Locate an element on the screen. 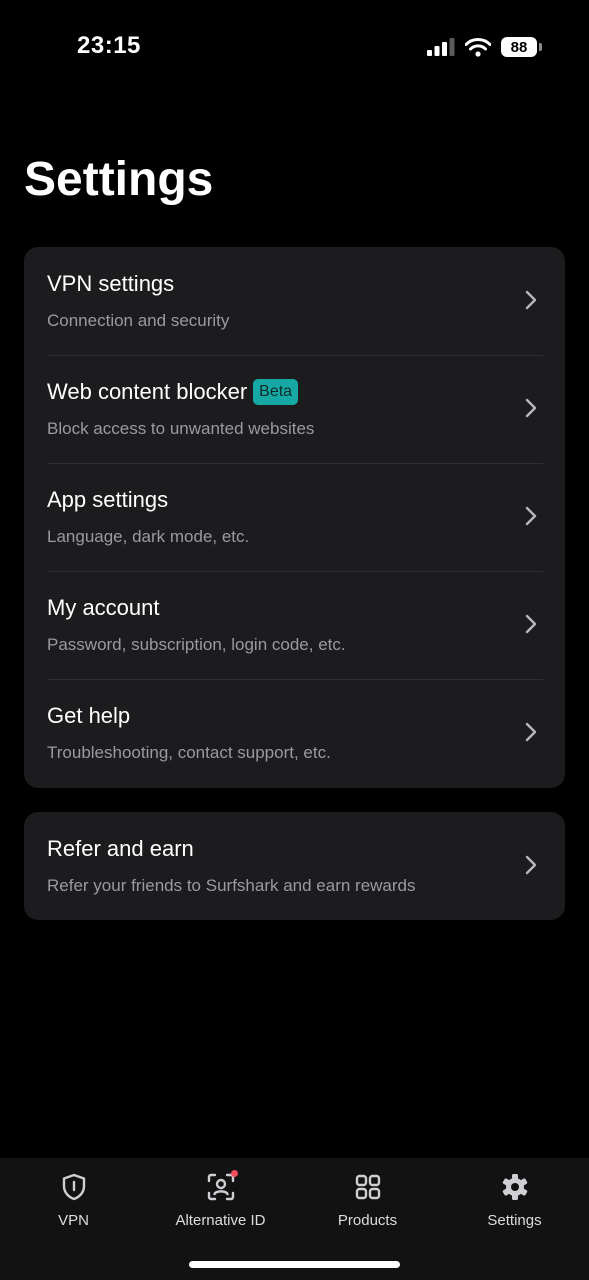  tab-label: VPN is located at coordinates (73, 1220).